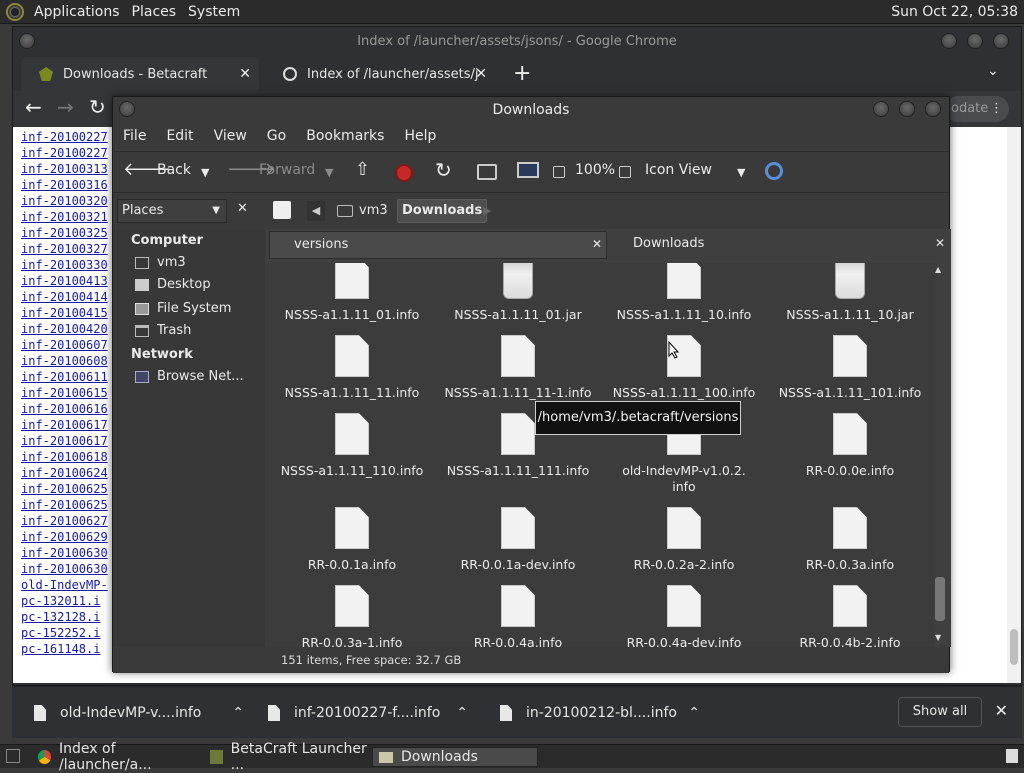 Image resolution: width=1024 pixels, height=773 pixels. I want to click on forward-arrow-icon: →, so click(65, 107).